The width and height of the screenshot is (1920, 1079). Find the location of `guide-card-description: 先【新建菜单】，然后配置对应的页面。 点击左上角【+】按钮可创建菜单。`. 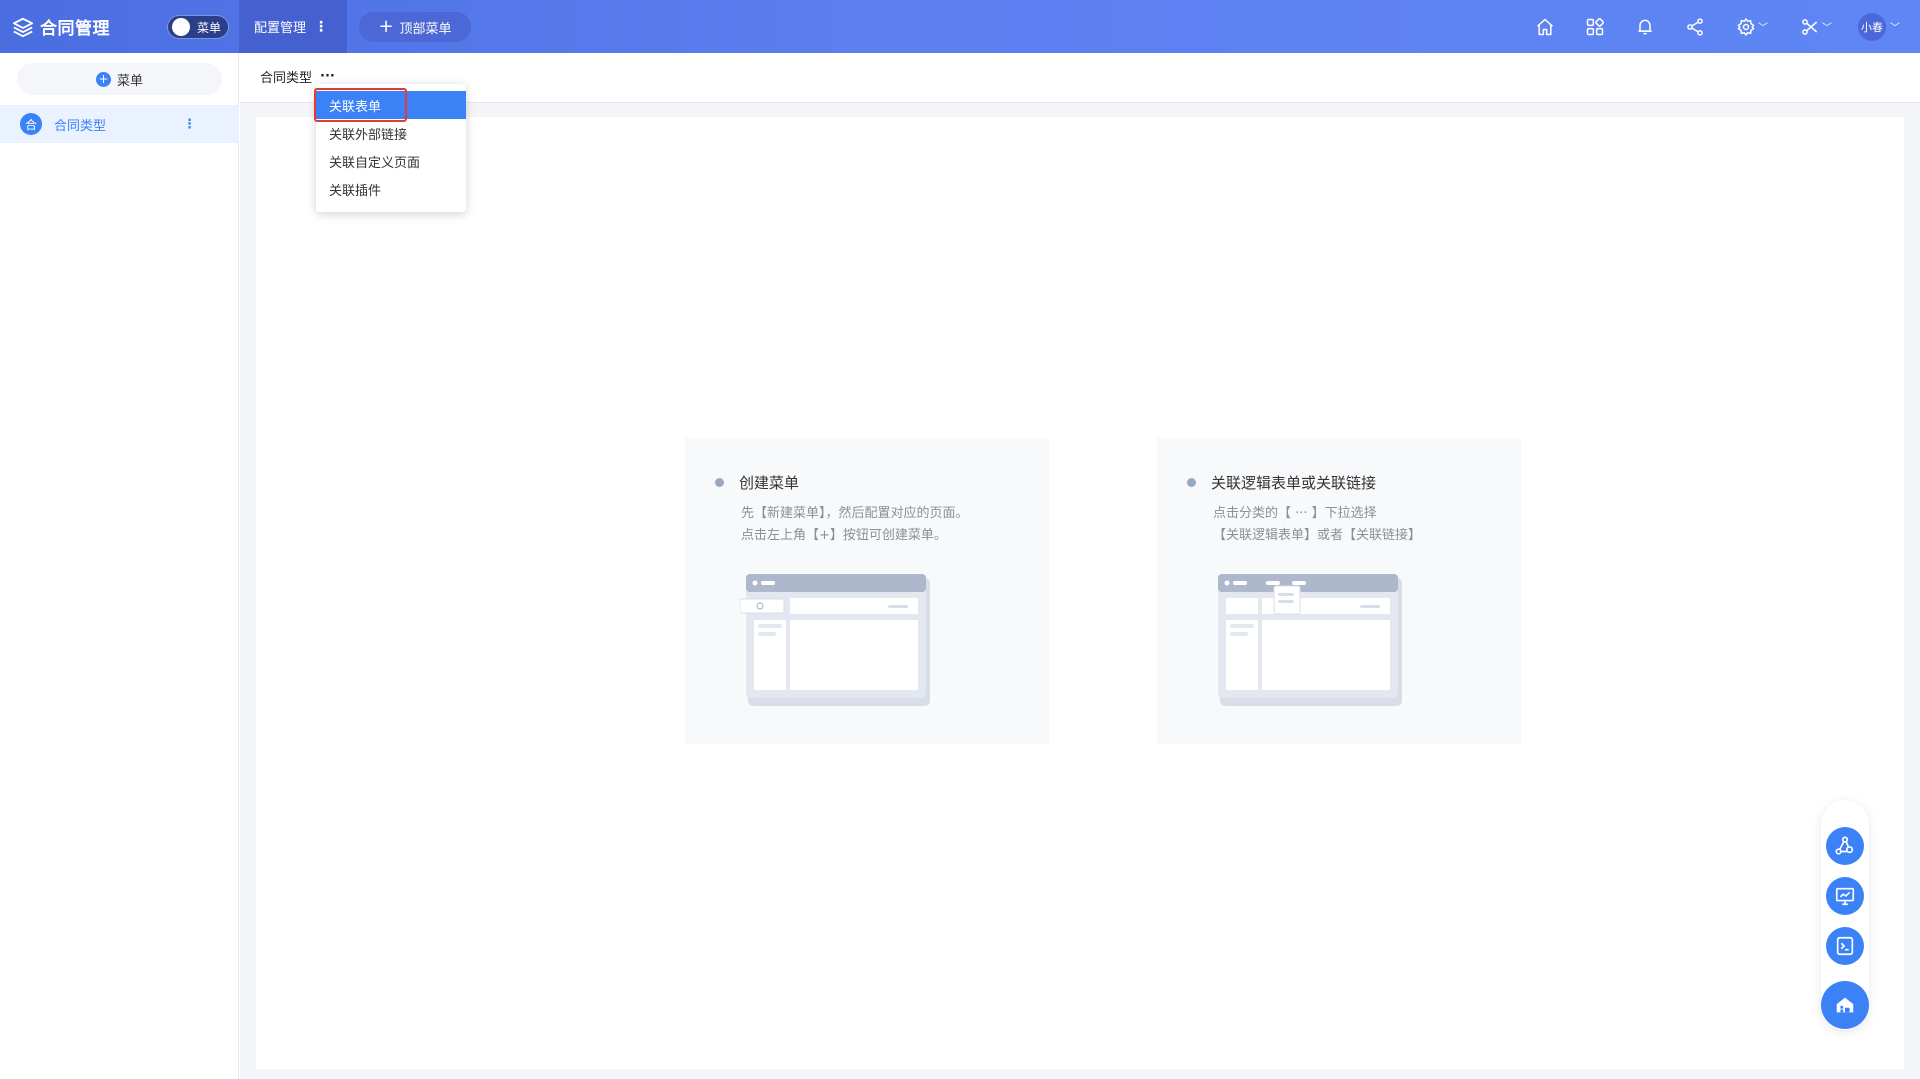

guide-card-description: 先【新建菜单】，然后配置对应的页面。 点击左上角【+】按钮可创建菜单。 is located at coordinates (855, 525).